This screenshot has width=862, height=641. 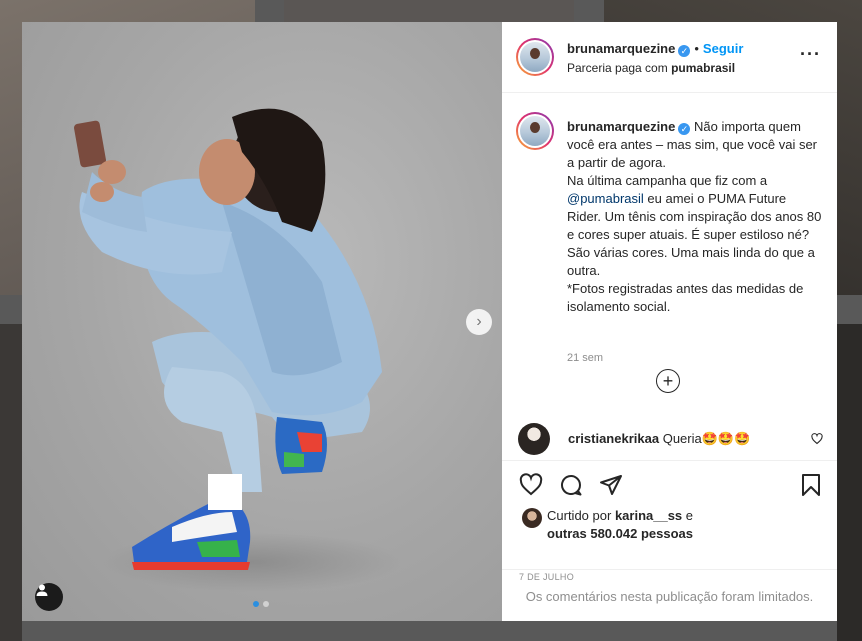 I want to click on author-avatar, so click(x=535, y=57).